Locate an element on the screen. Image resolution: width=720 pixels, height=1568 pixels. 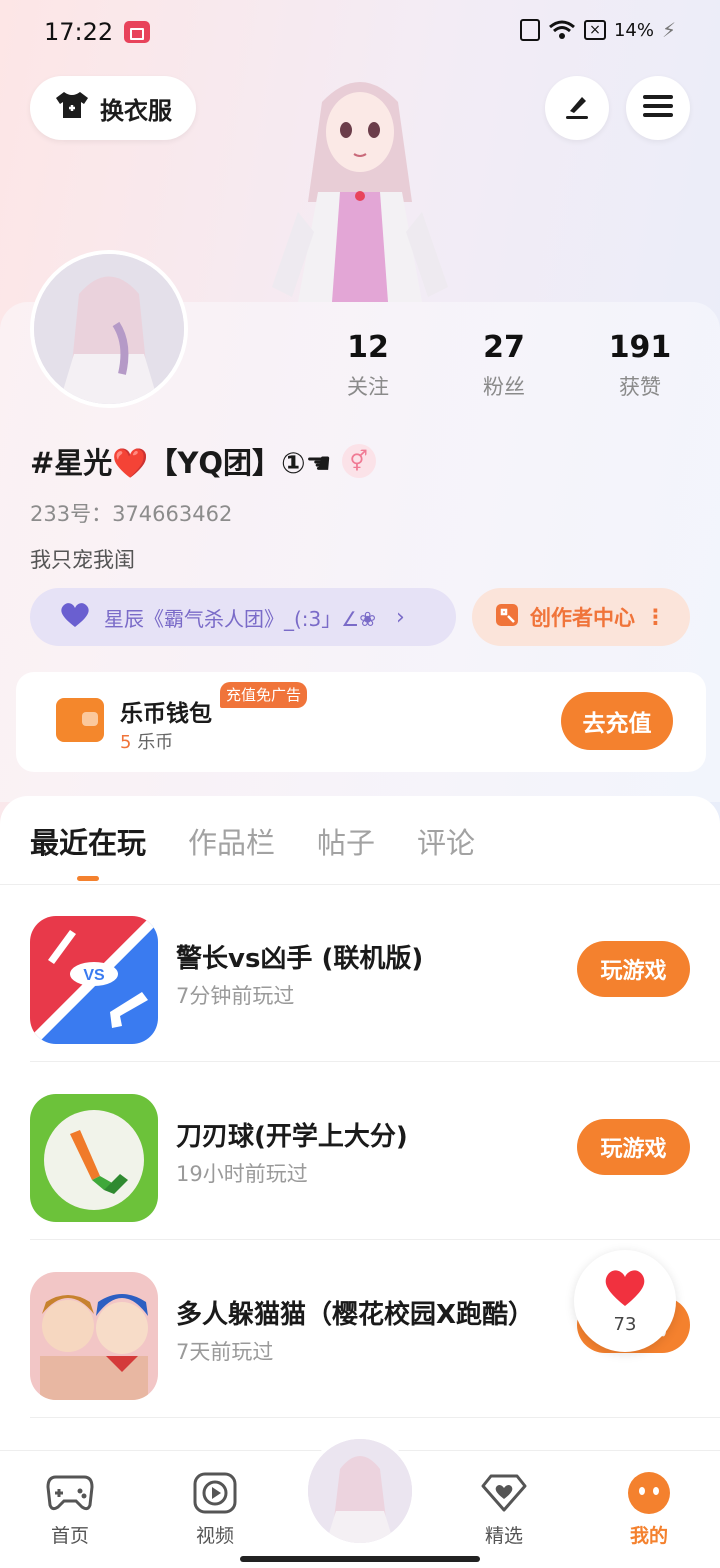
game-last-played: 7分钟前玩过 is located at coordinates (235, 996).